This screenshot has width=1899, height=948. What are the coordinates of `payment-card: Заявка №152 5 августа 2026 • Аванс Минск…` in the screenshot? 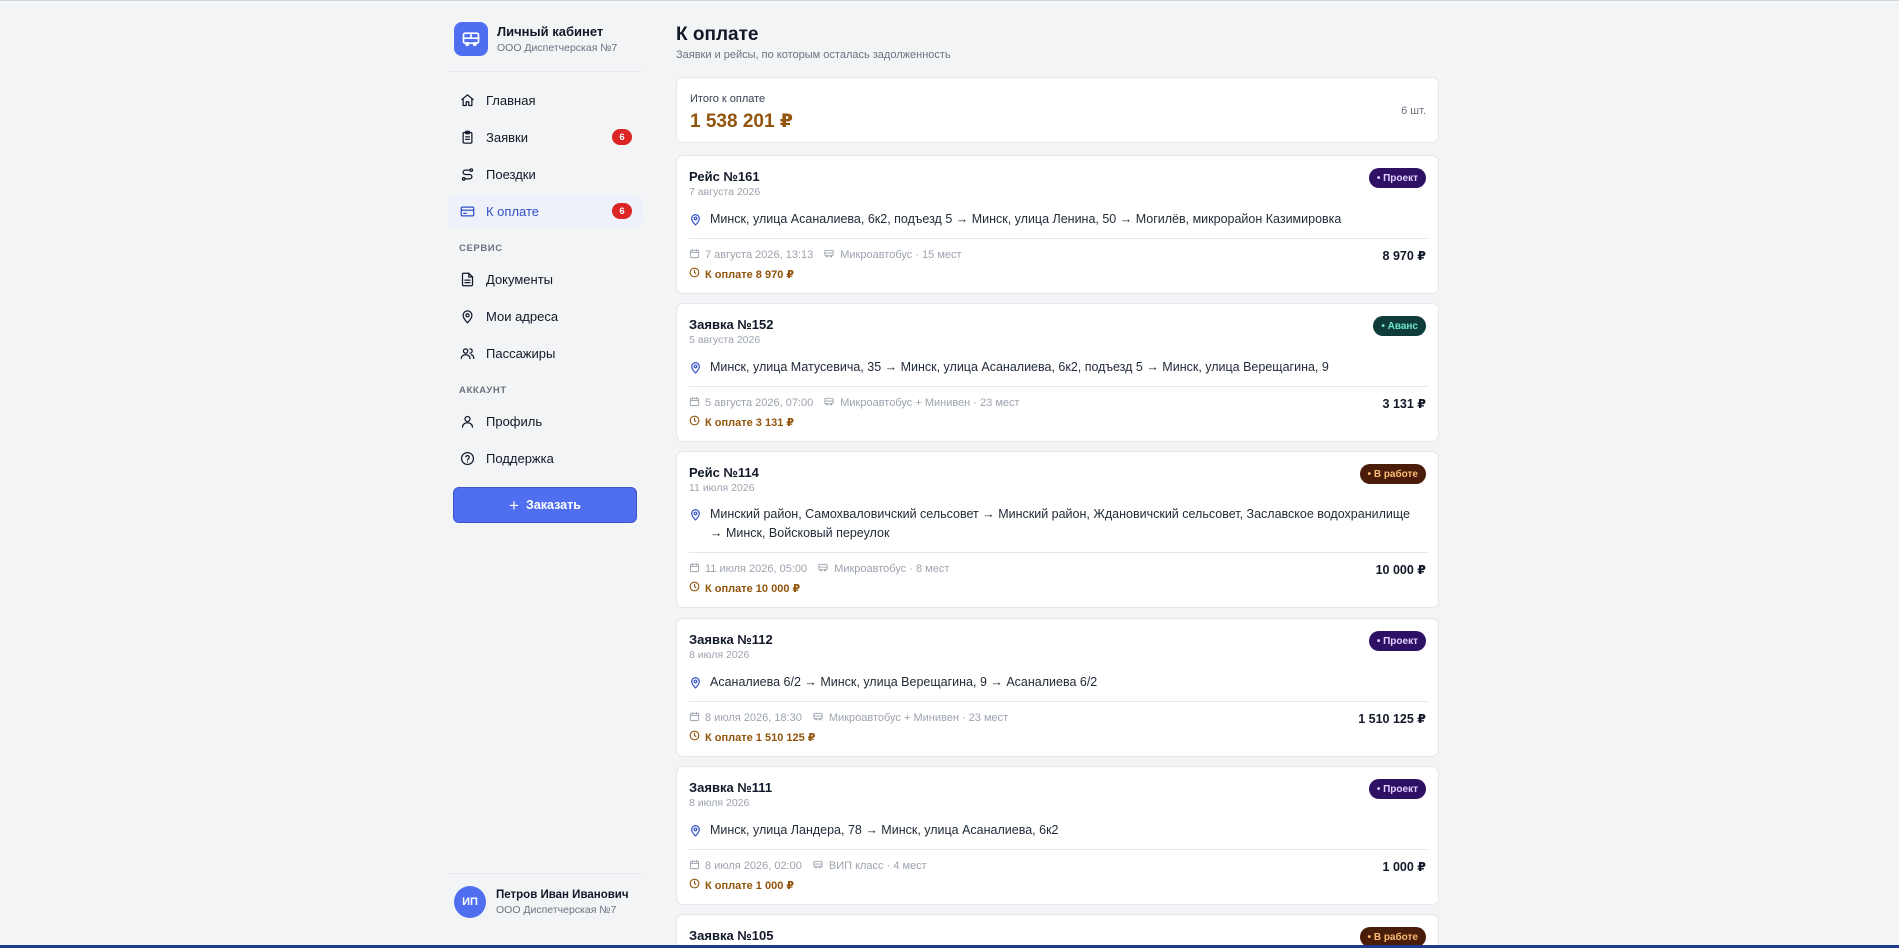 It's located at (1057, 372).